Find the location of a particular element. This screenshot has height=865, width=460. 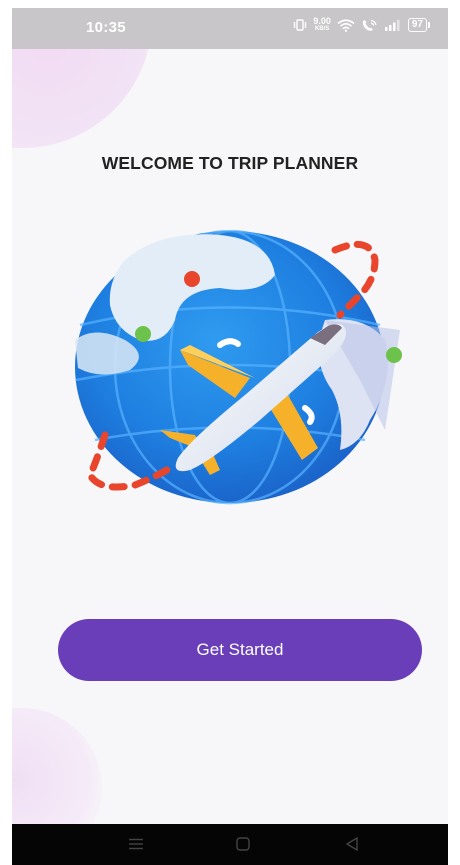

battery-icon: 97 is located at coordinates (418, 25).